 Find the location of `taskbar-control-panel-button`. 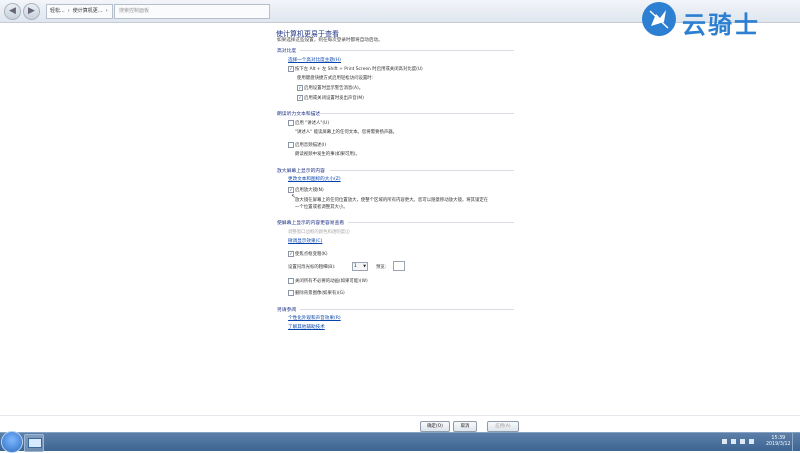

taskbar-control-panel-button is located at coordinates (34, 443).